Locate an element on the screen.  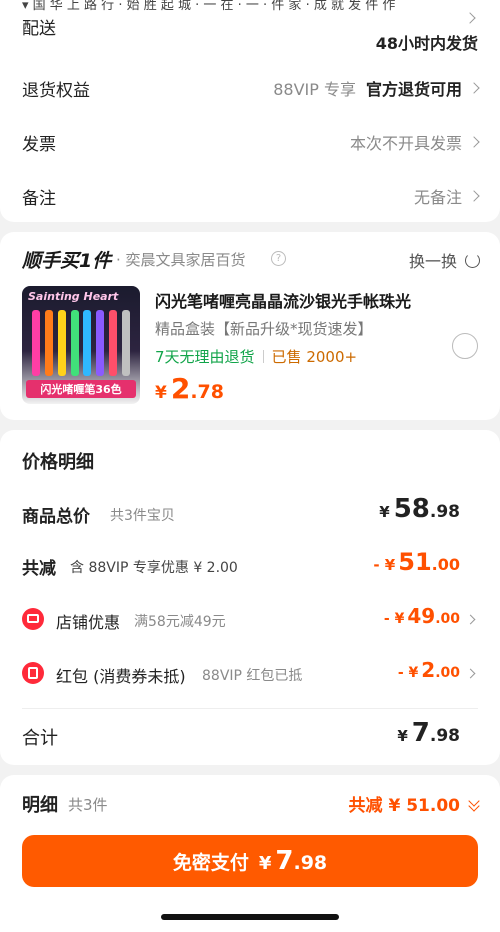
saving-text: 共减 ¥ 51.00 is located at coordinates (404, 806).